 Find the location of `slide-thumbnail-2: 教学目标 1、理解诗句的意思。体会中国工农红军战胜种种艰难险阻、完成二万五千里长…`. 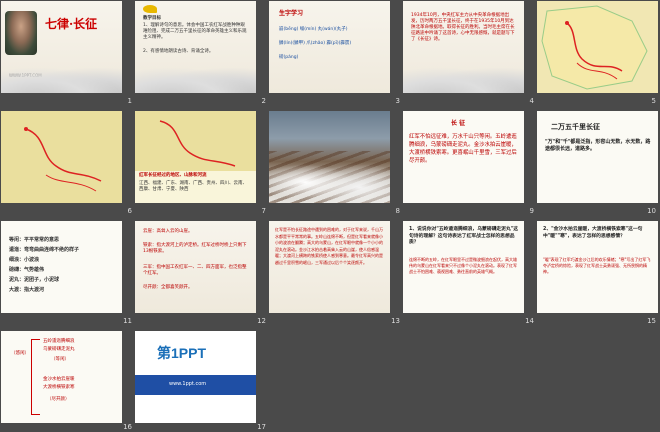

slide-thumbnail-2: 教学目标 1、理解诗句的意思。体会中国工农红军战胜种种艰难险阻、完成二万五千里长… is located at coordinates (195, 47).